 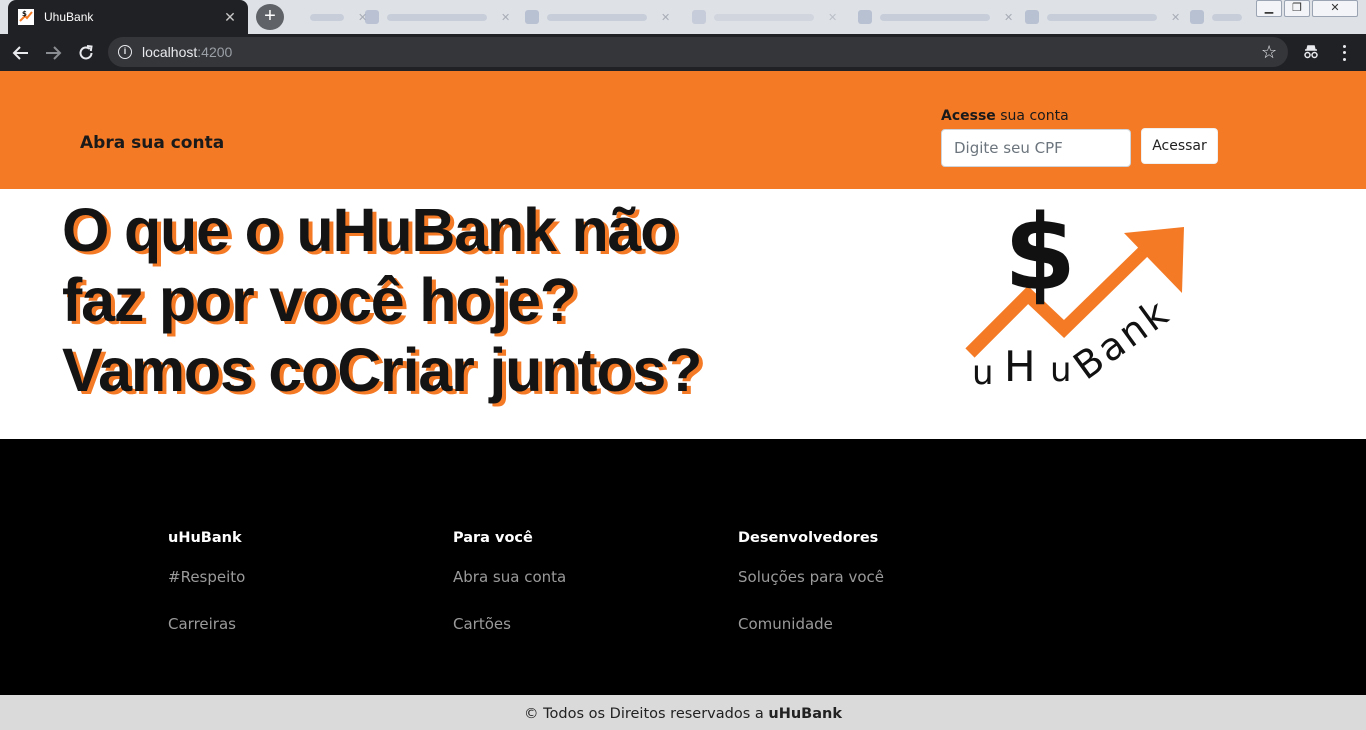 What do you see at coordinates (1269, 8) in the screenshot?
I see `minimize-window-button: ▁` at bounding box center [1269, 8].